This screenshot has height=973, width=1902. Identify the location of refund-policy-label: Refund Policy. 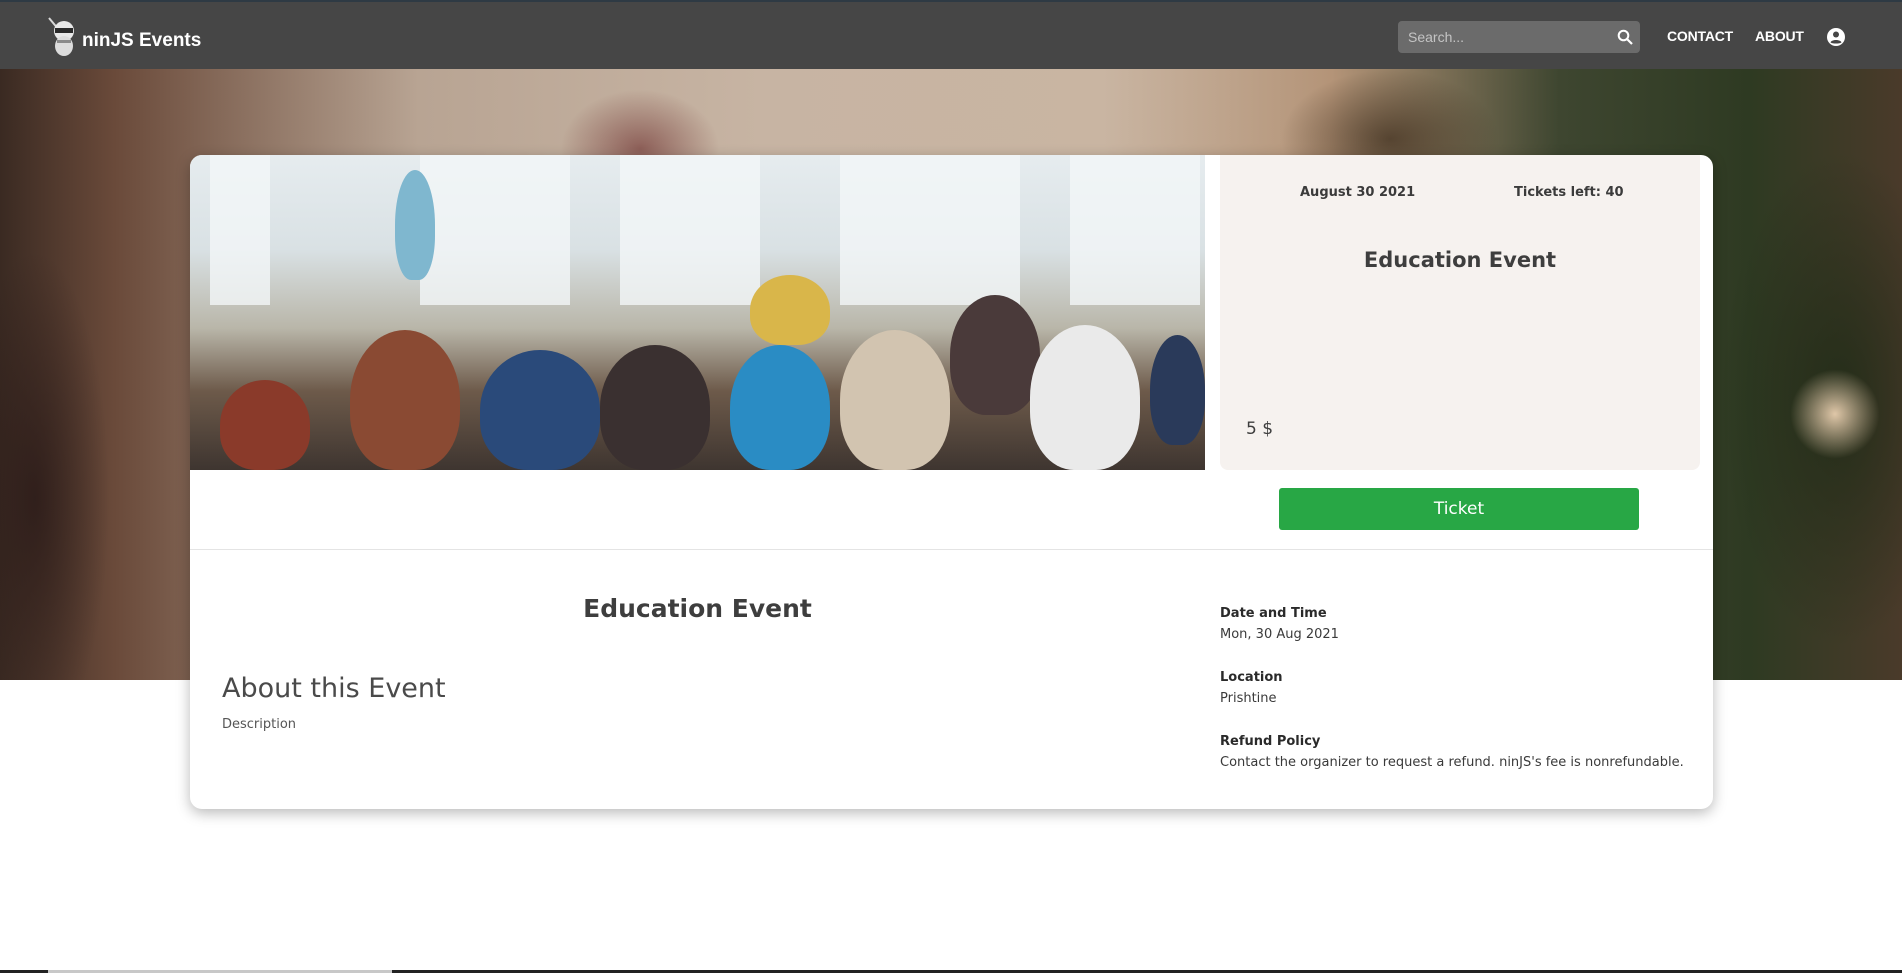
(1270, 741).